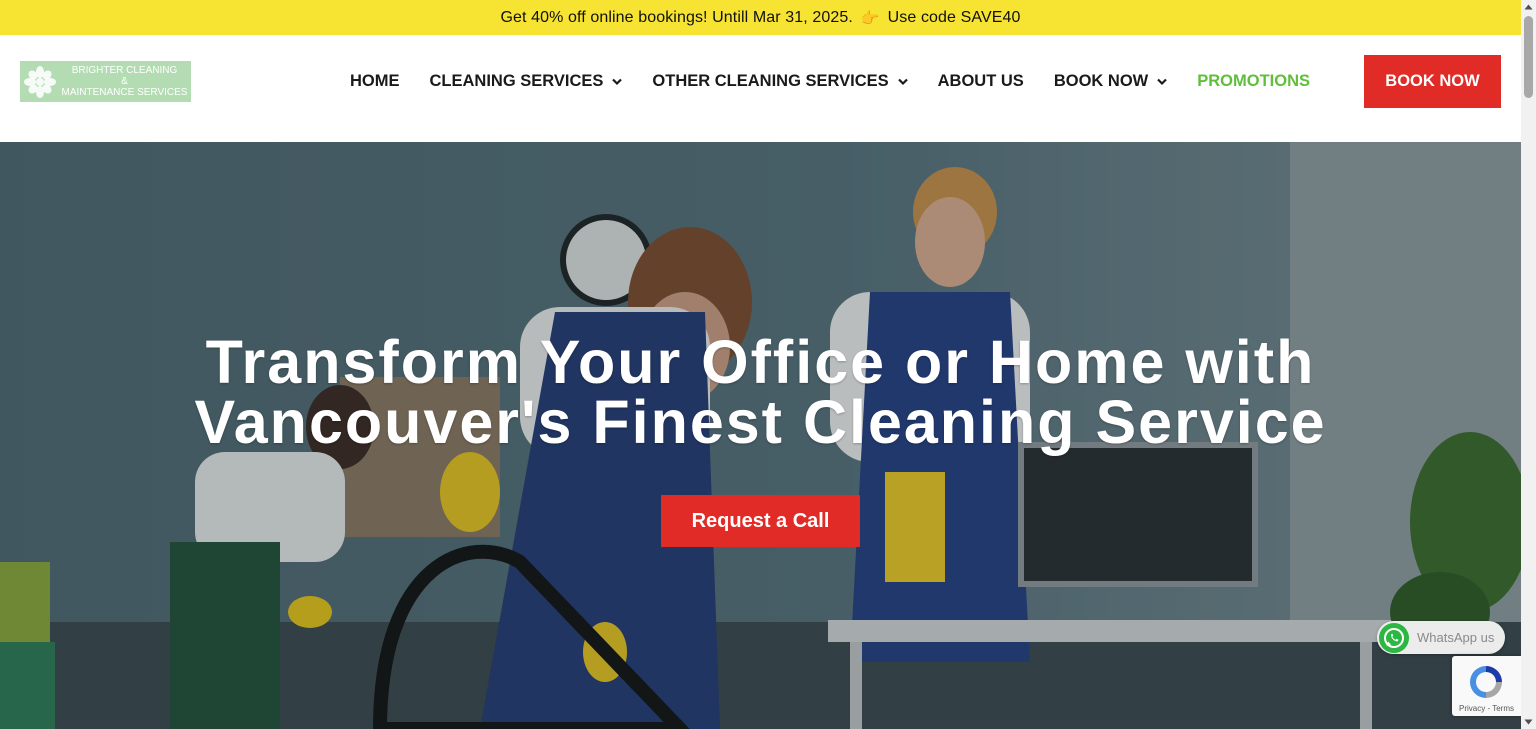  I want to click on nav-item-label: ABOUT US, so click(980, 81).